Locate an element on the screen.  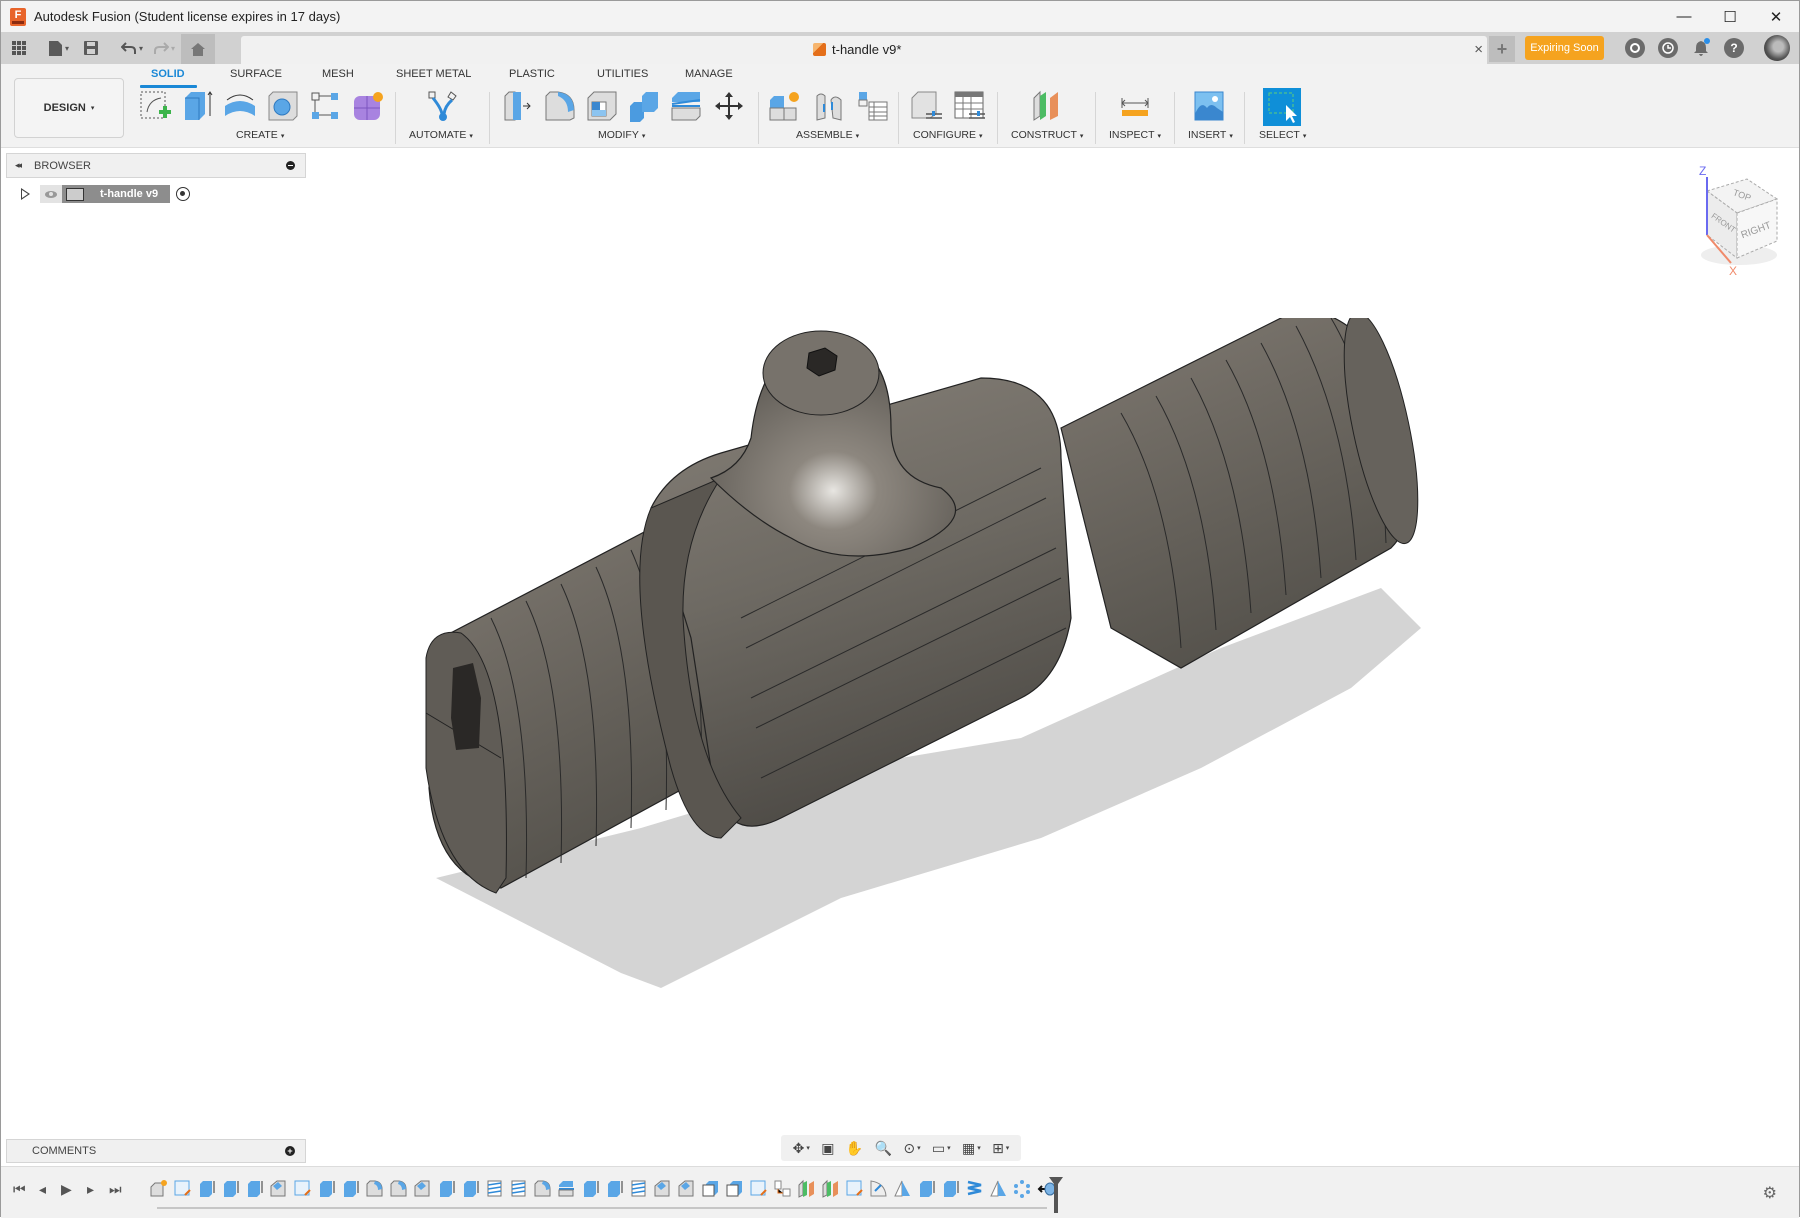
close-tab-button: × is located at coordinates (1478, 49).